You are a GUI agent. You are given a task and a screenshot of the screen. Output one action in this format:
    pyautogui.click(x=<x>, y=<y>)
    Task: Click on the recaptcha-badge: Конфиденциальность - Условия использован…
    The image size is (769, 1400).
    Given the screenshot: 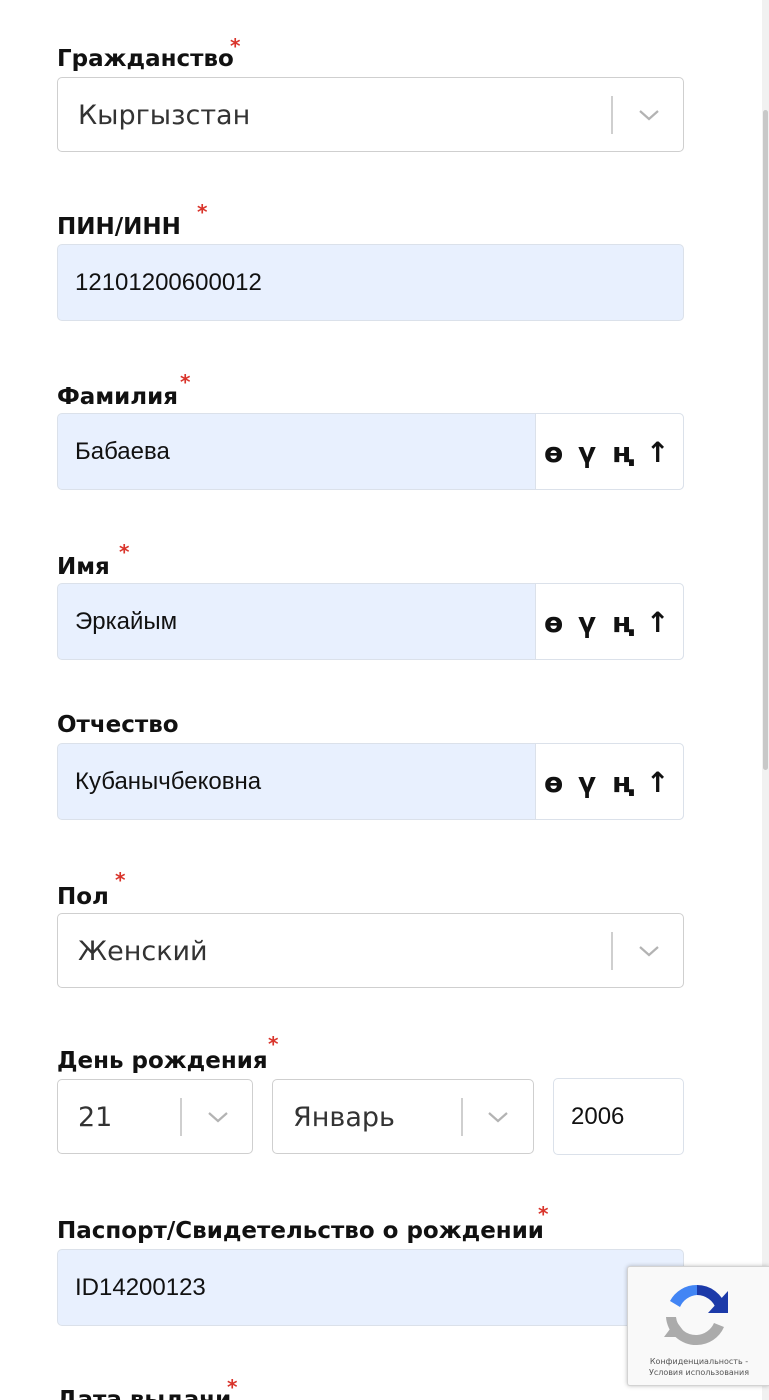 What is the action you would take?
    pyautogui.click(x=698, y=1326)
    